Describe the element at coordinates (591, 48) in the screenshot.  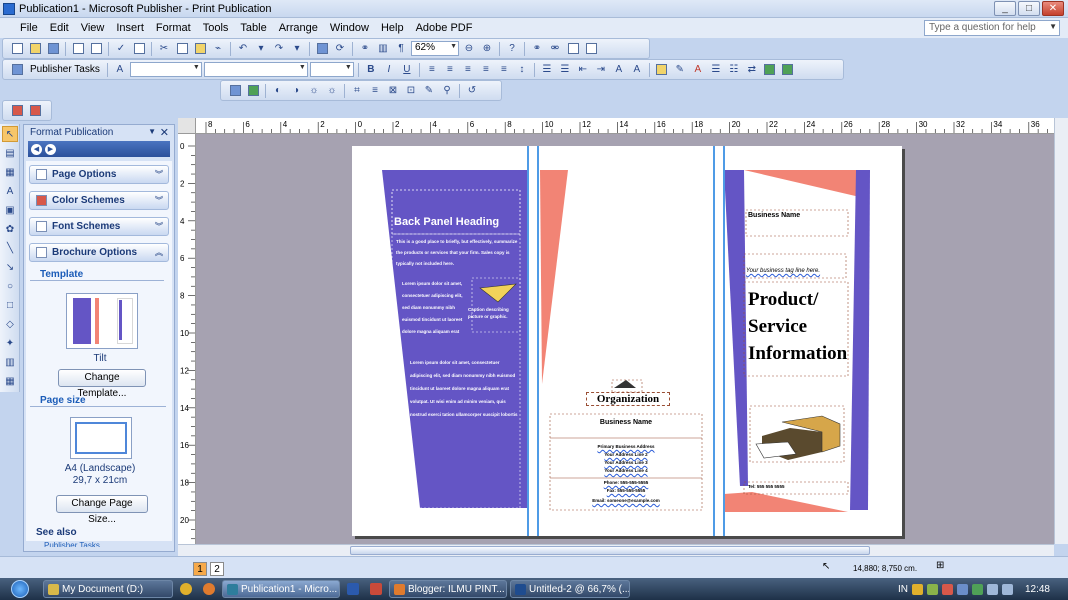
I see `text-box-back-icon` at that location.